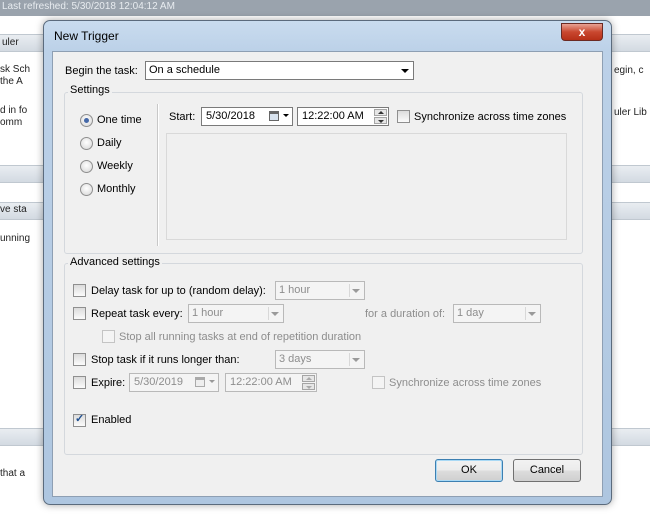 This screenshot has width=650, height=518. I want to click on stop-all-tasks-checkbox, so click(108, 336).